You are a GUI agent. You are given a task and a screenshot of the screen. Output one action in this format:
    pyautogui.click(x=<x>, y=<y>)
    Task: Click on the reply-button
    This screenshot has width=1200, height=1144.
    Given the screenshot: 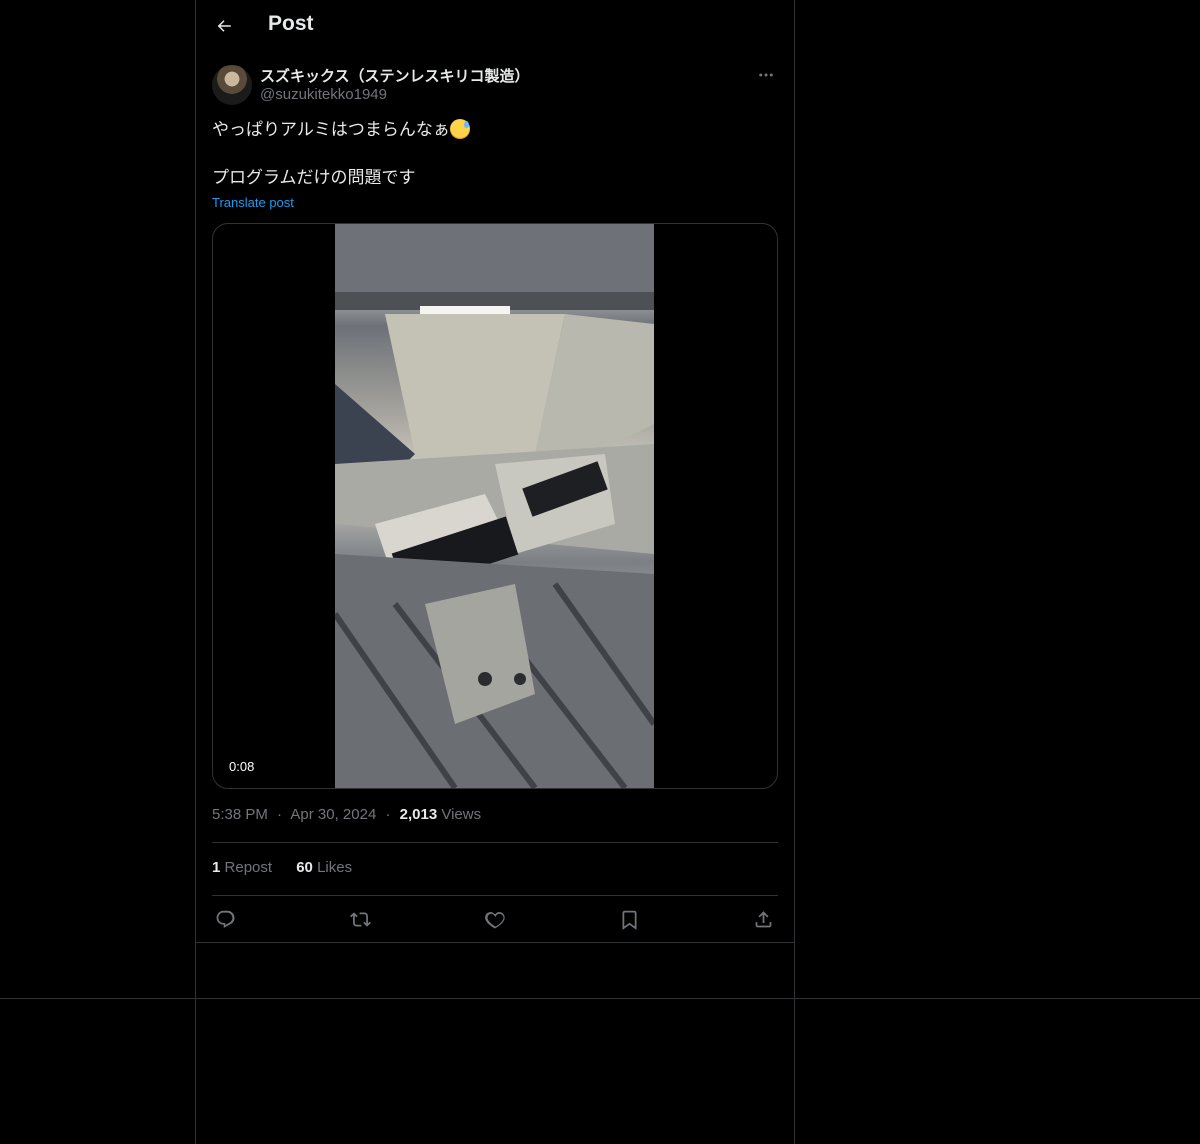 What is the action you would take?
    pyautogui.click(x=225, y=919)
    